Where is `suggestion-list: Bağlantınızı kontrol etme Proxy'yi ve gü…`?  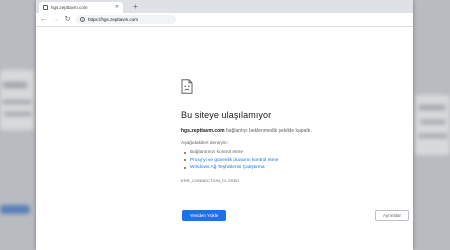
suggestion-list: Bağlantınızı kontrol etme Proxy'yi ve gü… is located at coordinates (298, 160).